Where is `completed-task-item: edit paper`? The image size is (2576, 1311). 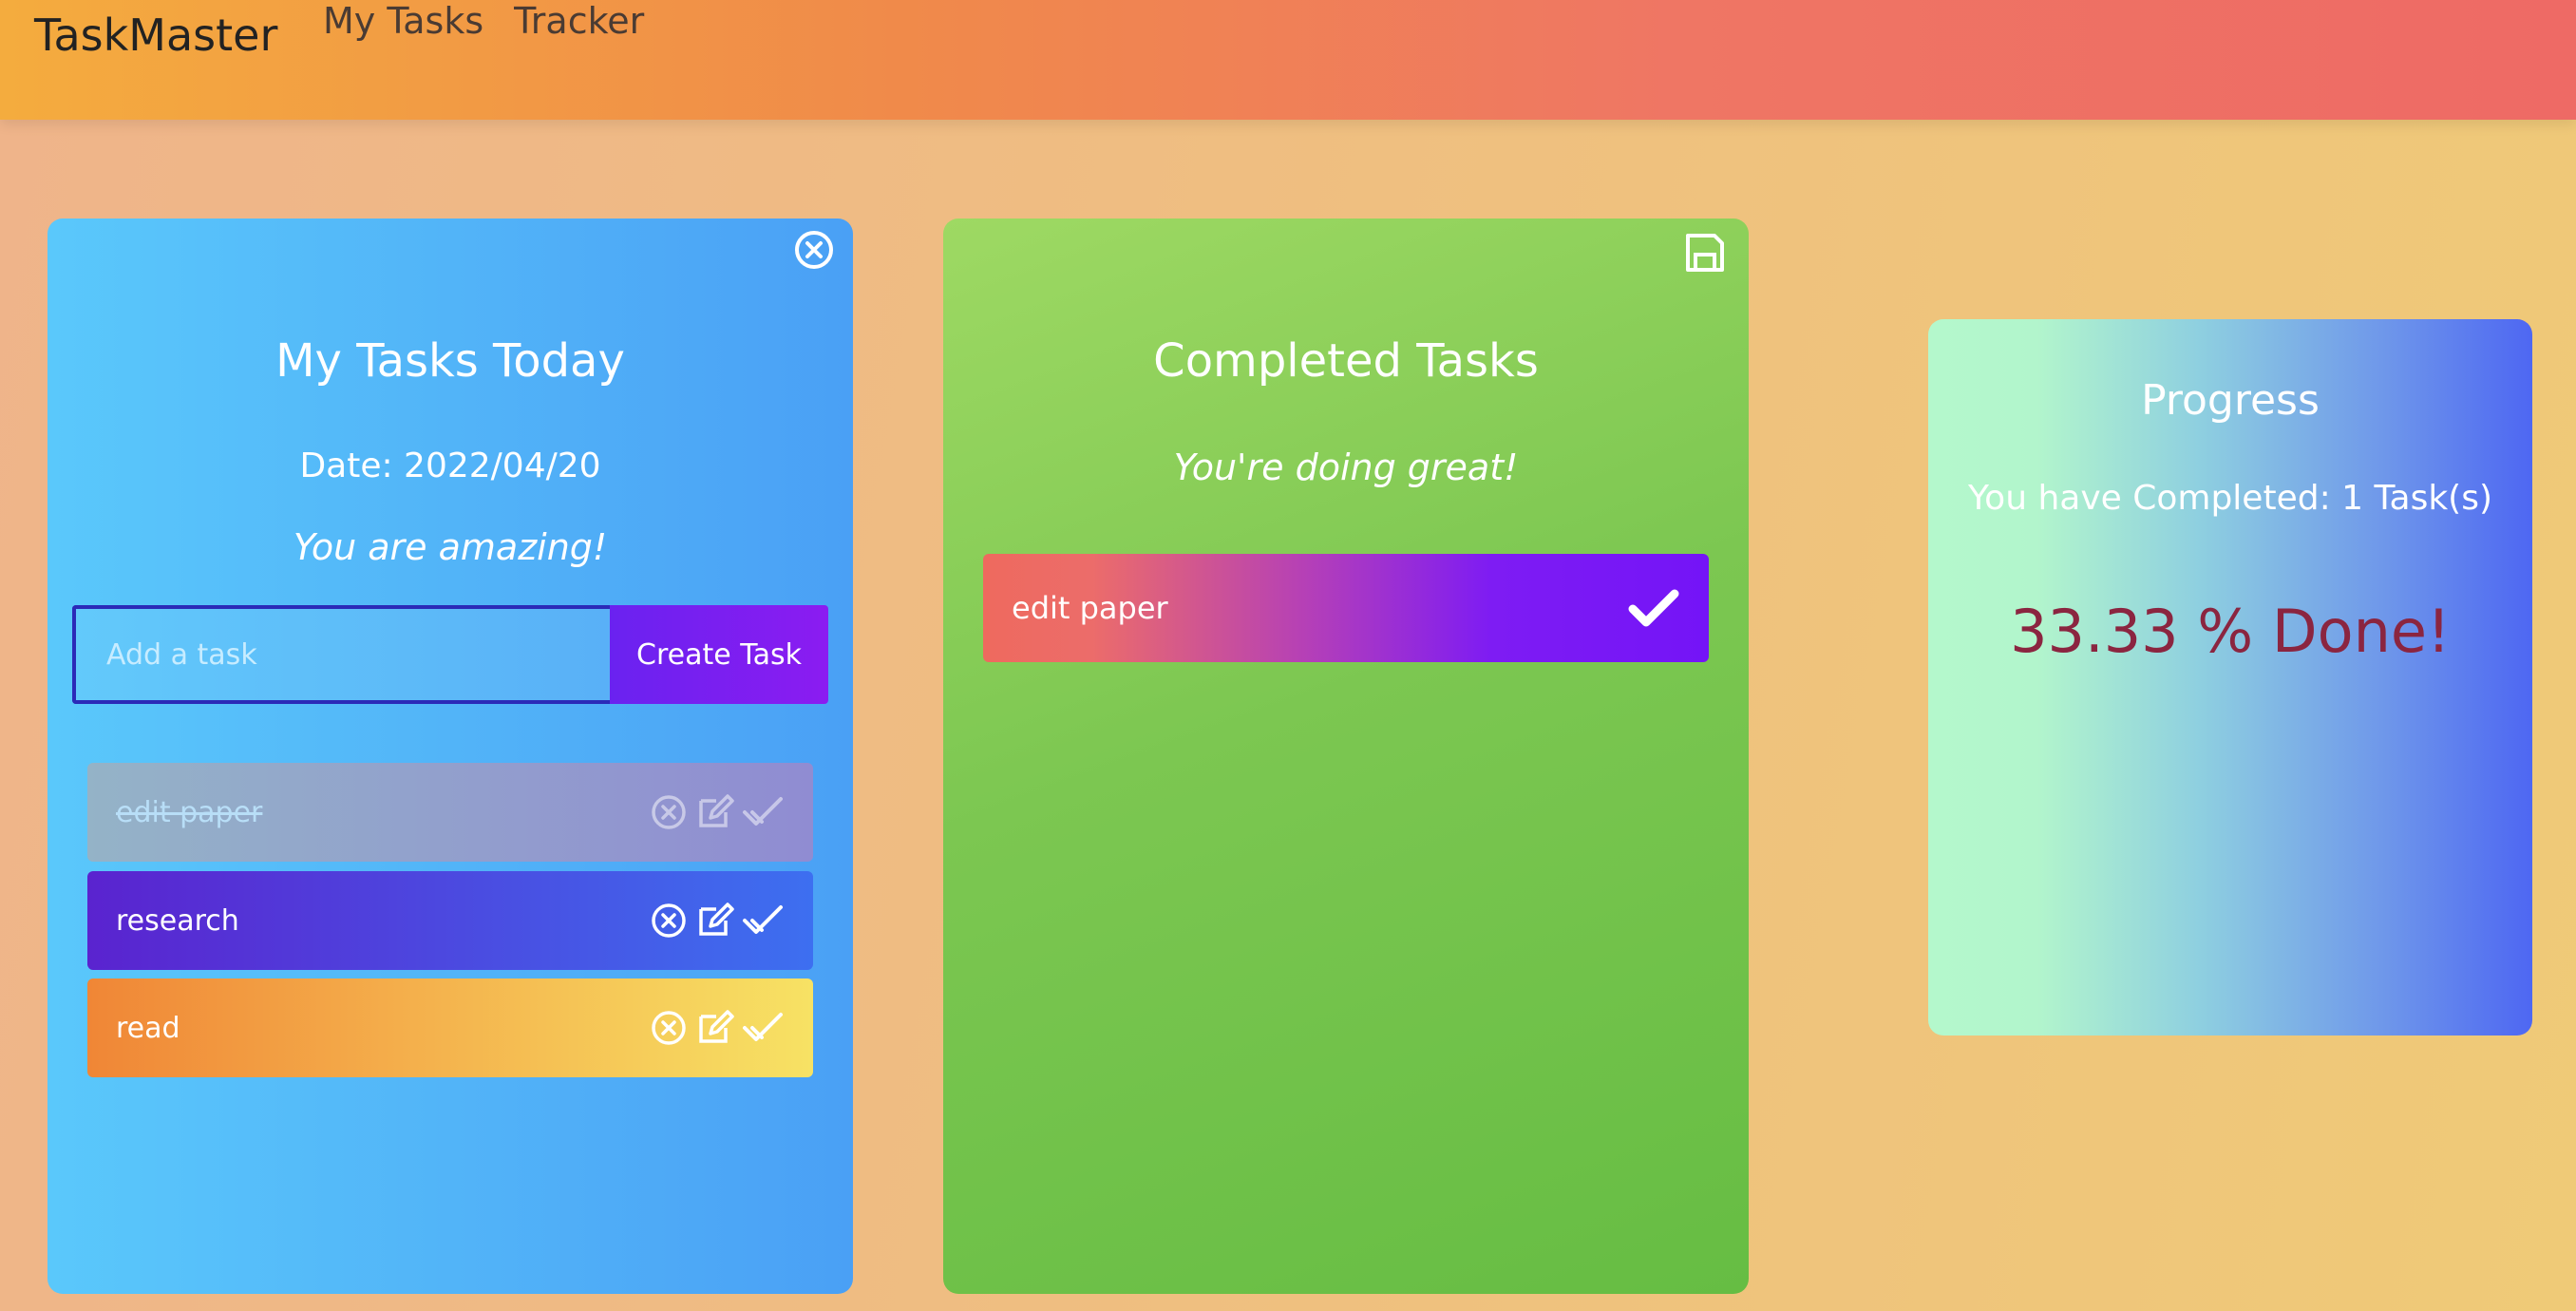 completed-task-item: edit paper is located at coordinates (1346, 608).